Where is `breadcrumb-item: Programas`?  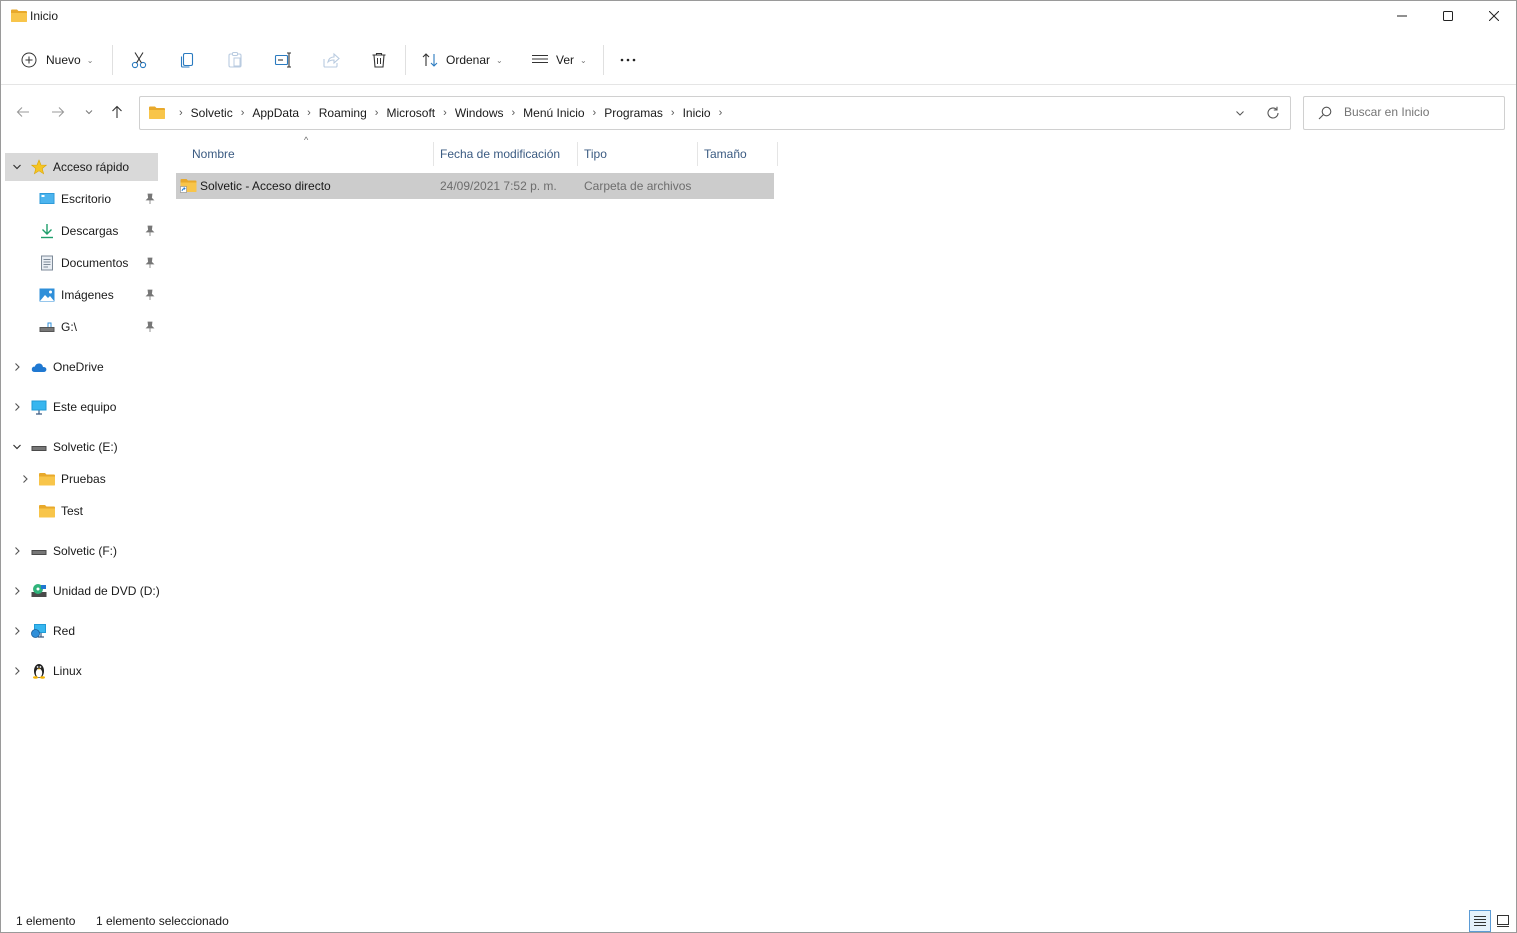 breadcrumb-item: Programas is located at coordinates (633, 113).